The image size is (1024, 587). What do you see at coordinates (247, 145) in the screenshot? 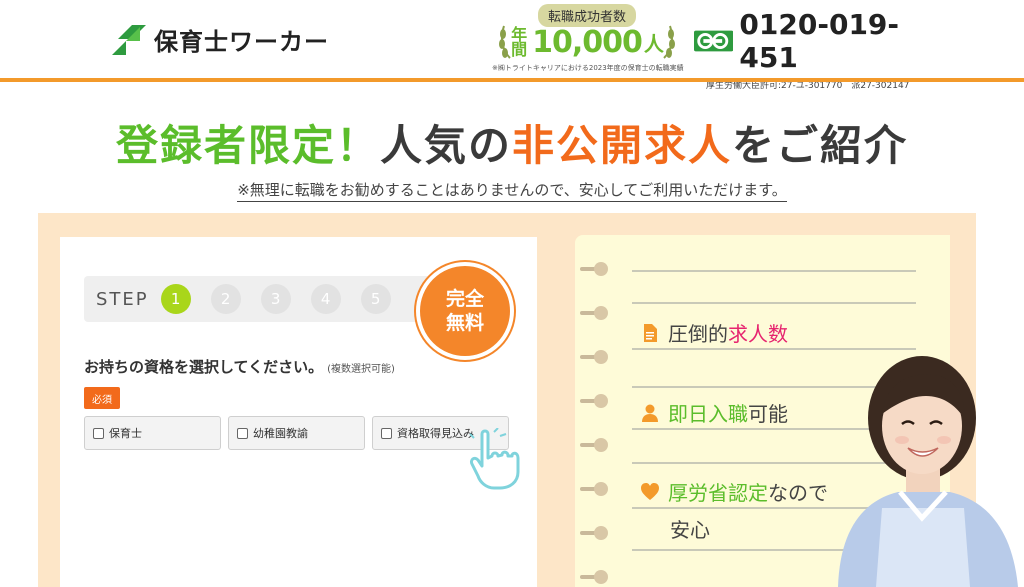
I see `hero-title-part1: 登録者限定！` at bounding box center [247, 145].